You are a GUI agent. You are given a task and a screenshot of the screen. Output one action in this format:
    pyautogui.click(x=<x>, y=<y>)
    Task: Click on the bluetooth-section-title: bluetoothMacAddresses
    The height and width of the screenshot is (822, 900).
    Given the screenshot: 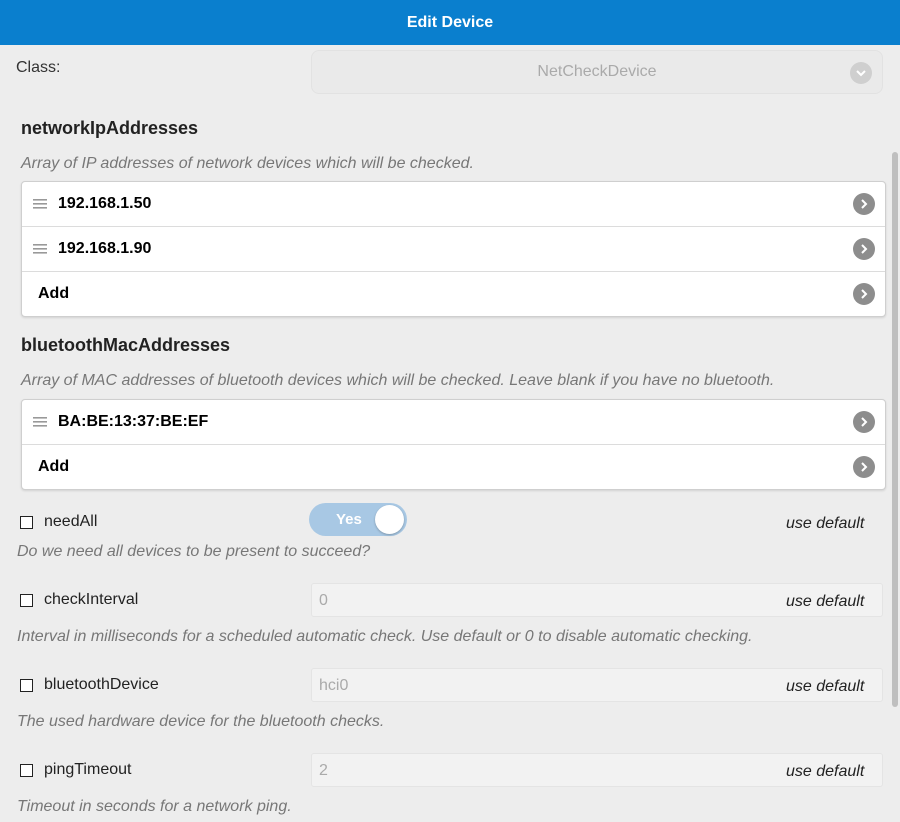 What is the action you would take?
    pyautogui.click(x=126, y=345)
    